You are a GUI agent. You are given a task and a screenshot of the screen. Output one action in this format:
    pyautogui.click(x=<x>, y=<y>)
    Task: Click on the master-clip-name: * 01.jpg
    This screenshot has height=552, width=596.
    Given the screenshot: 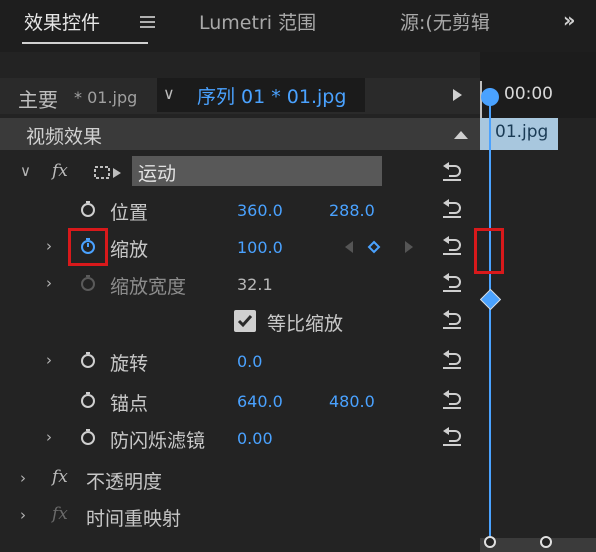 What is the action you would take?
    pyautogui.click(x=105, y=97)
    